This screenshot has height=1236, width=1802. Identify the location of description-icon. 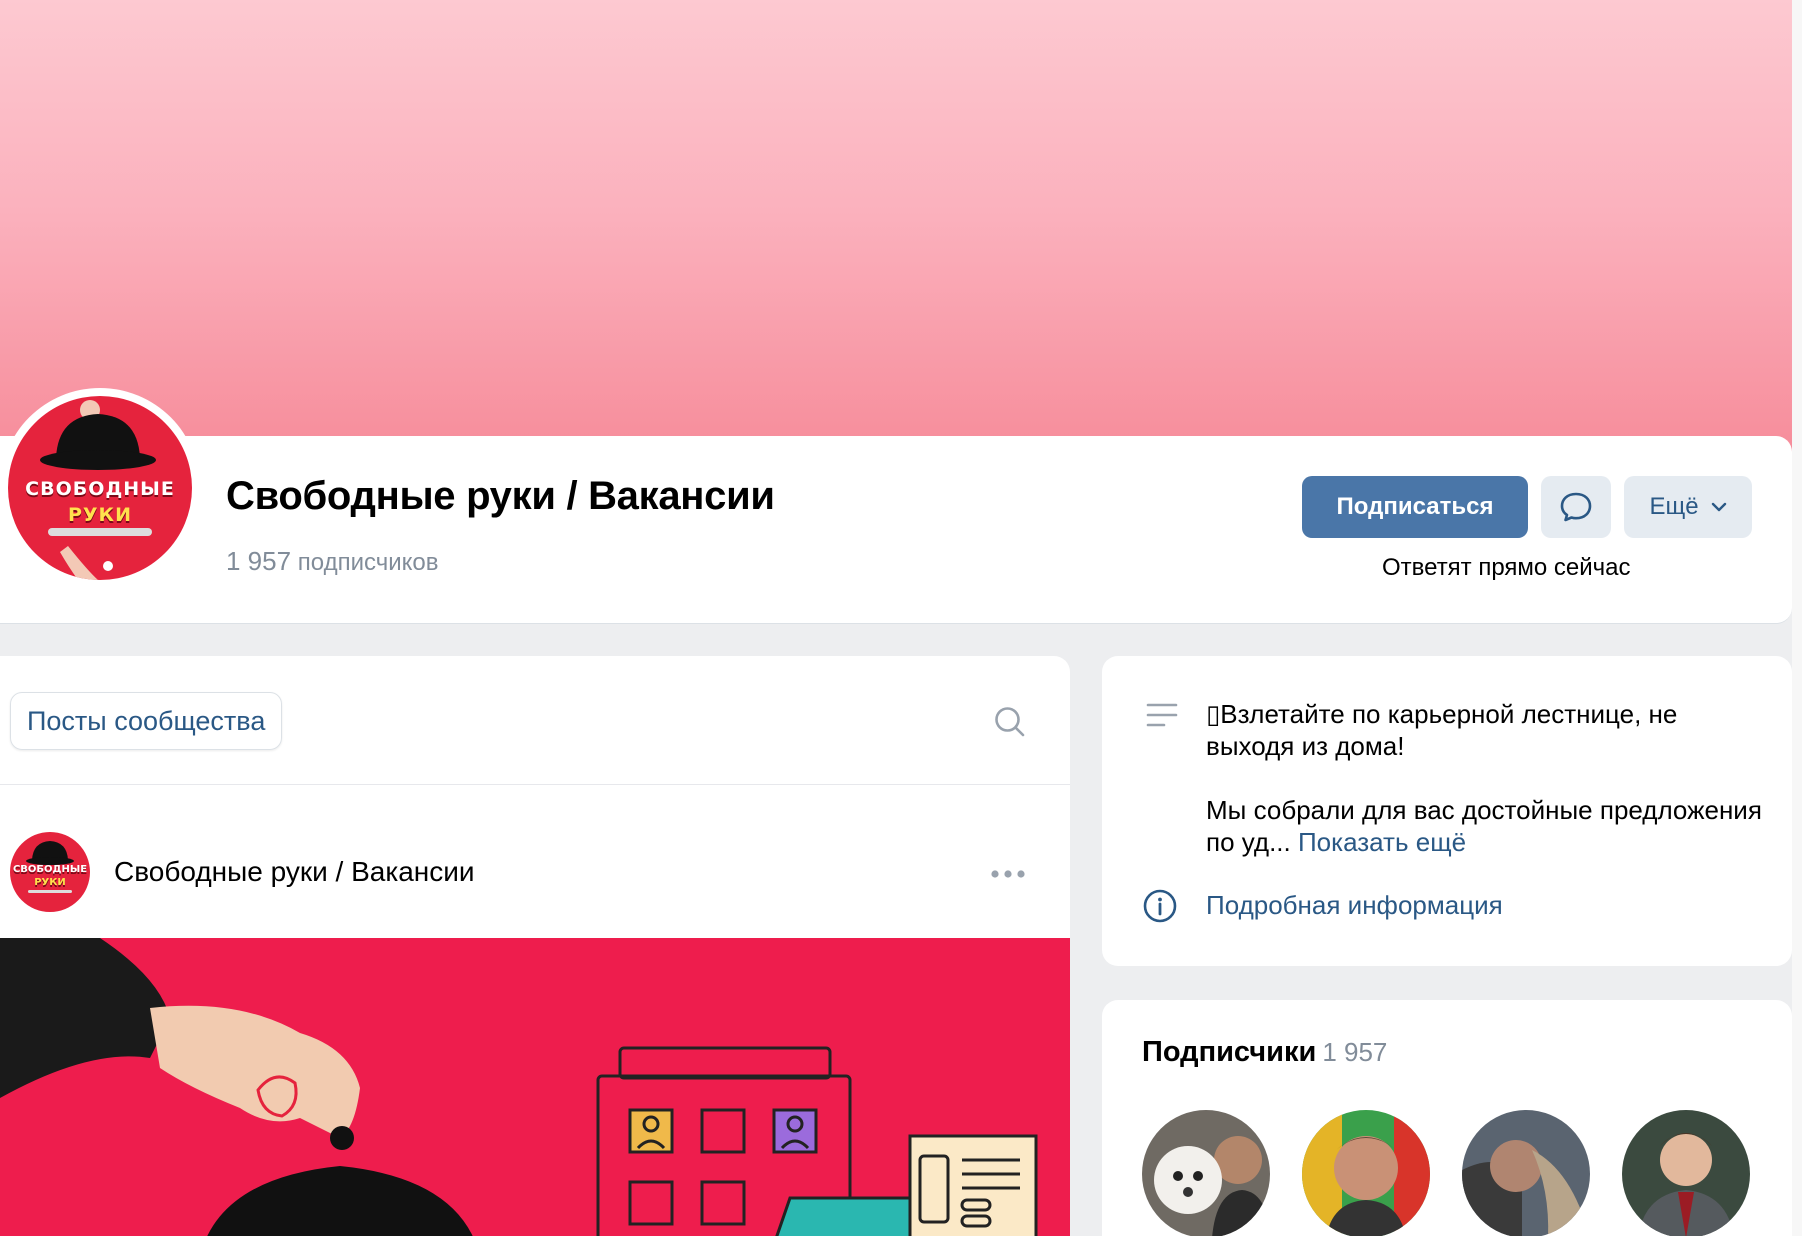
(1162, 715).